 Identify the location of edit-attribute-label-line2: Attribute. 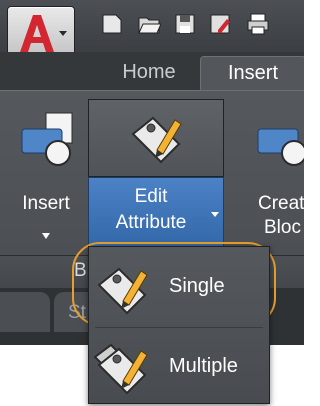
(151, 222).